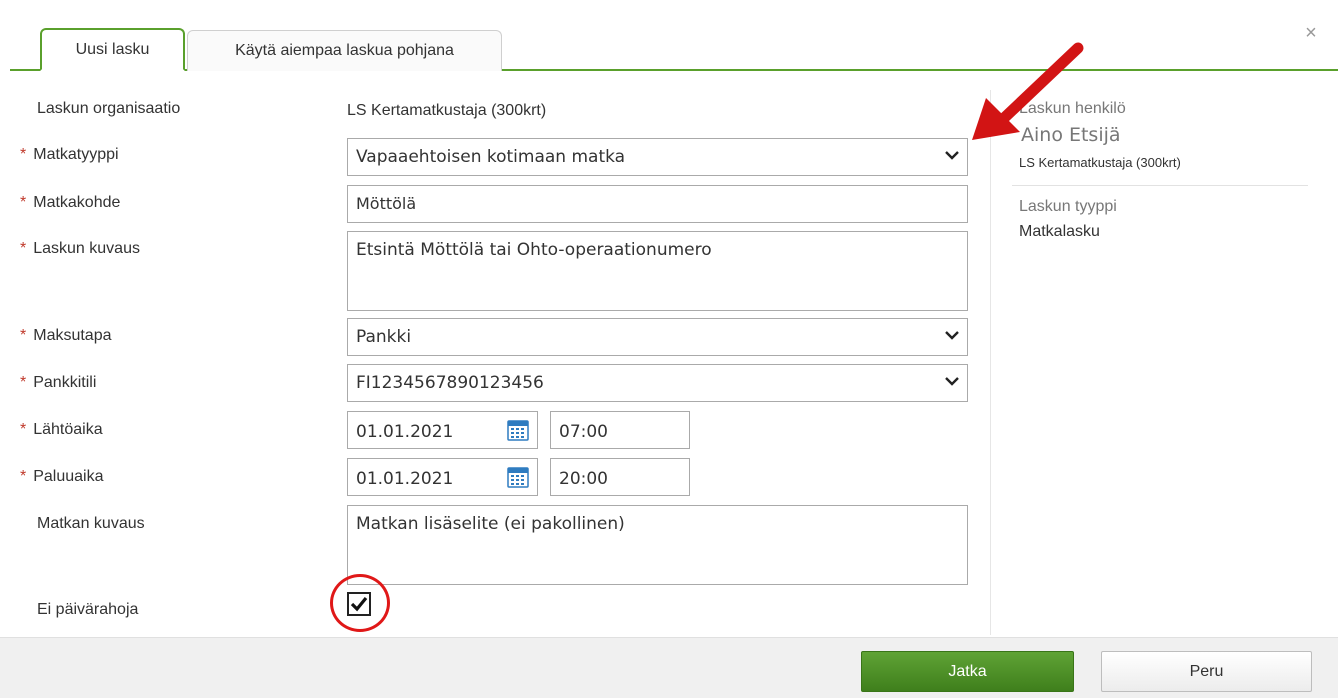 This screenshot has width=1338, height=698. What do you see at coordinates (657, 383) in the screenshot?
I see `bank-account-select: FI1234567890123456` at bounding box center [657, 383].